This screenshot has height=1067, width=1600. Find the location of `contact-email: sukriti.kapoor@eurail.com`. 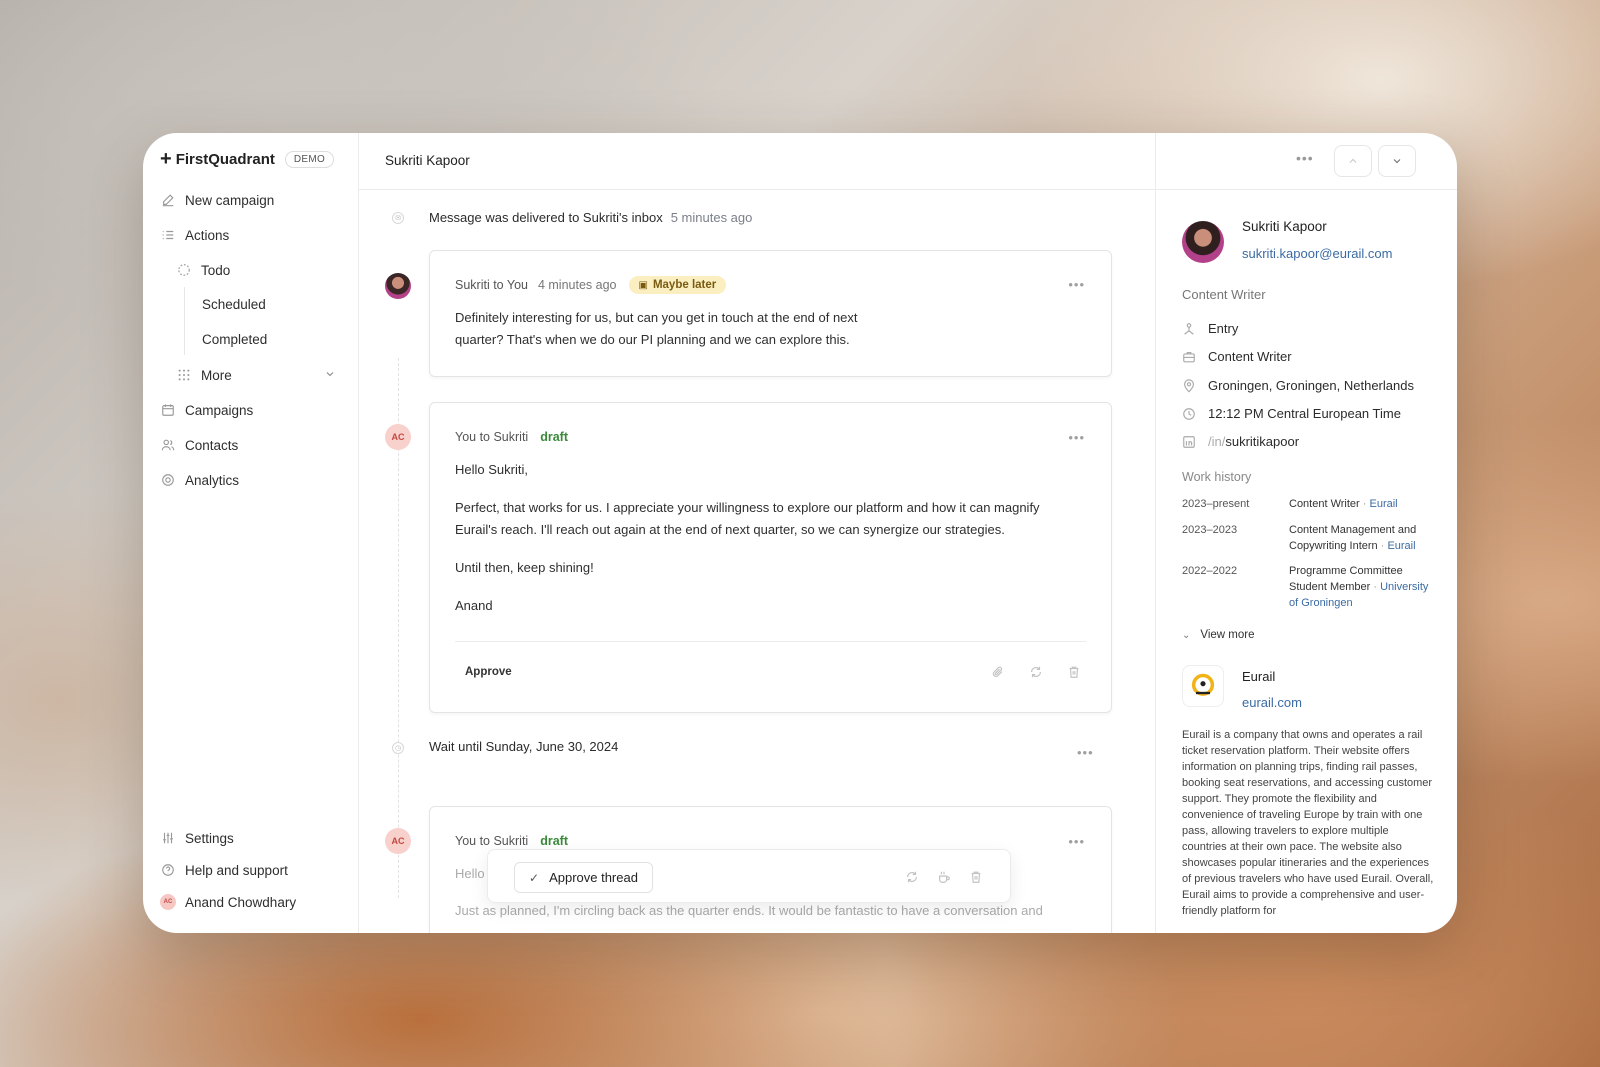

contact-email: sukriti.kapoor@eurail.com is located at coordinates (1317, 253).